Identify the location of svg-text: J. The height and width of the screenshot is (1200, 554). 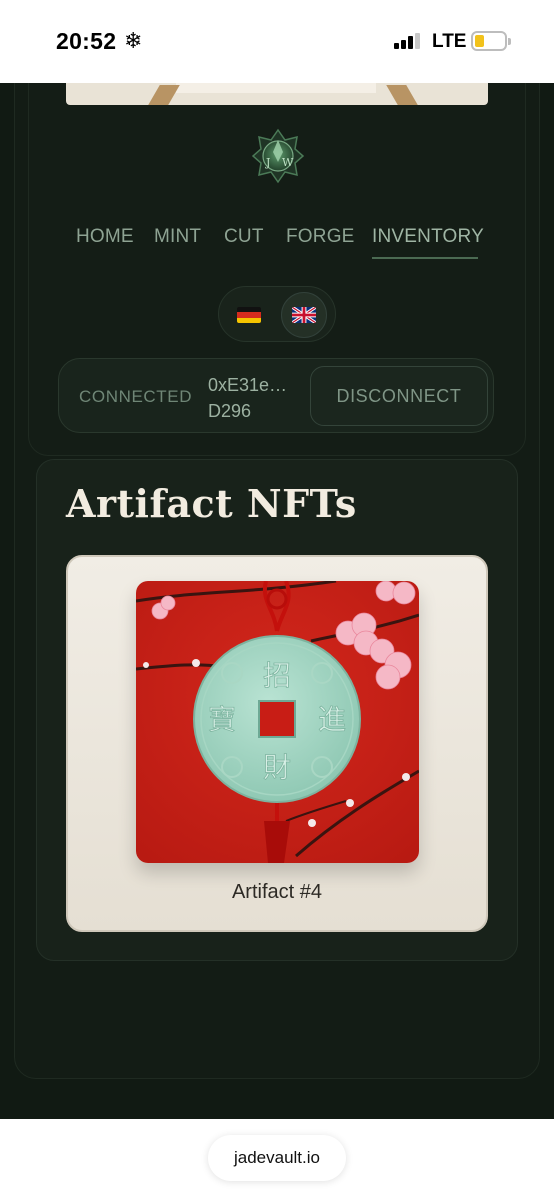
(267, 162).